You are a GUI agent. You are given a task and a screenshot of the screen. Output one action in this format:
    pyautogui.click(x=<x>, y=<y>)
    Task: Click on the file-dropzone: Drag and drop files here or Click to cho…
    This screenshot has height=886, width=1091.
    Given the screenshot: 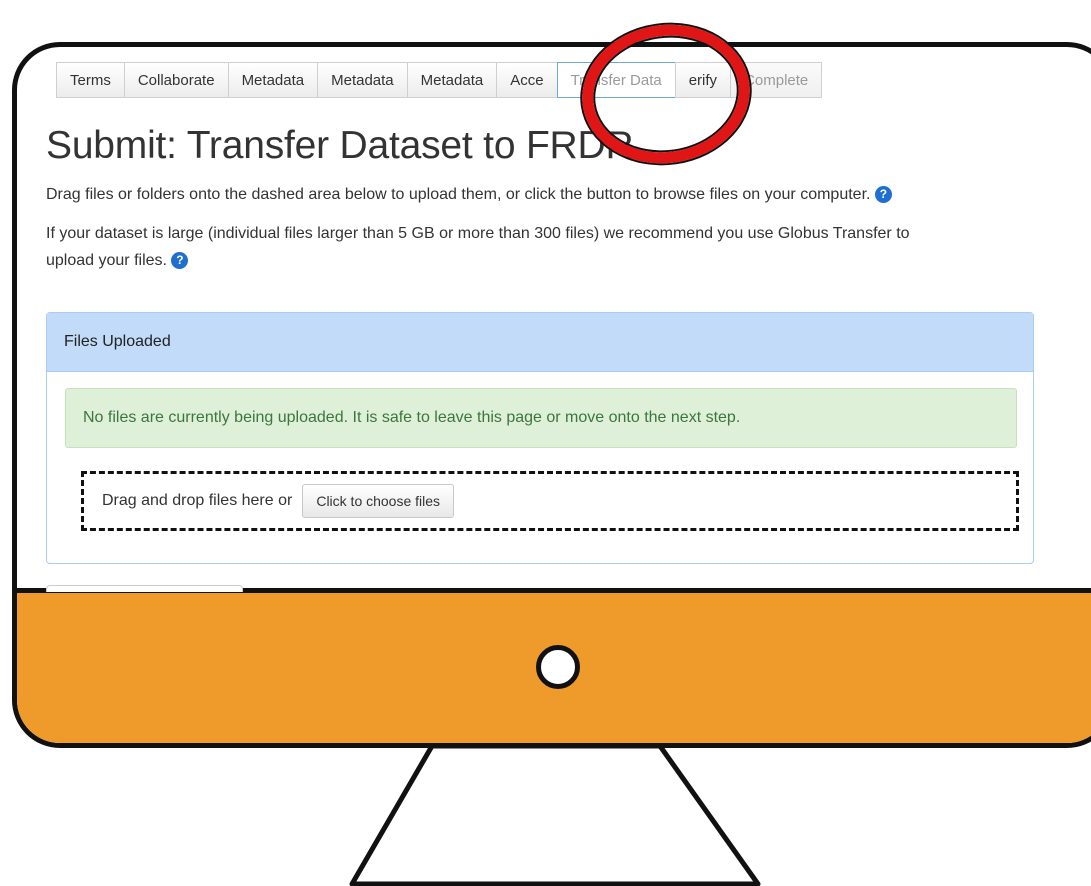 What is the action you would take?
    pyautogui.click(x=550, y=501)
    